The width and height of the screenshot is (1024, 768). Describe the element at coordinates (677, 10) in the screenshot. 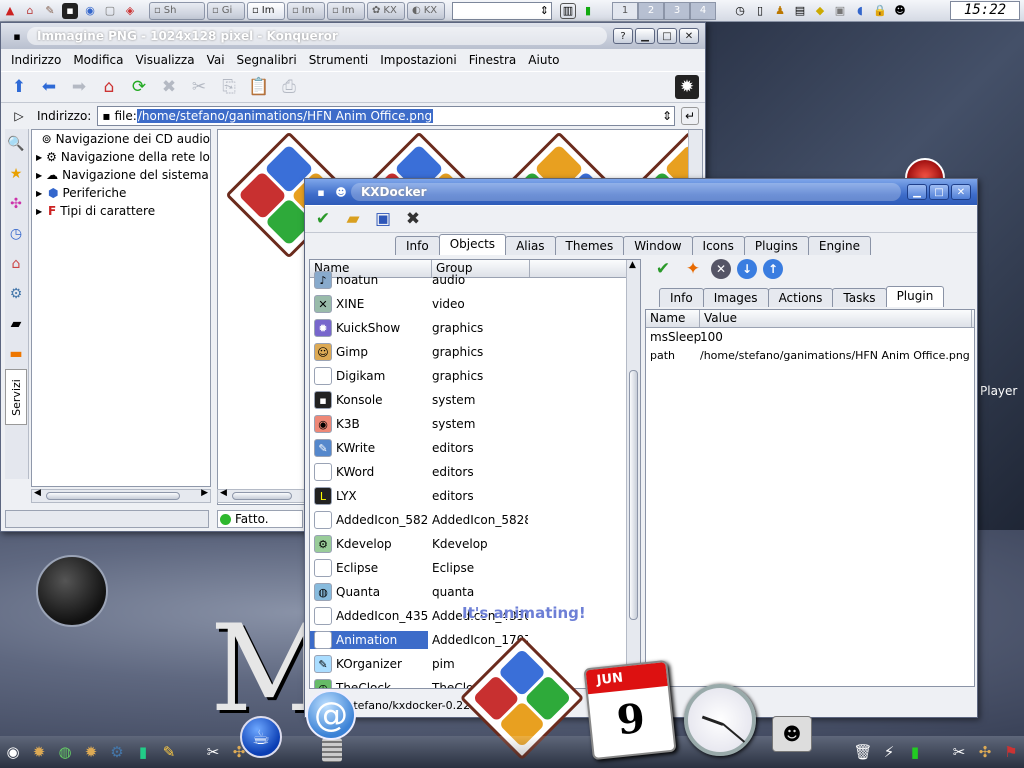

I see `desktop-3: 3` at that location.